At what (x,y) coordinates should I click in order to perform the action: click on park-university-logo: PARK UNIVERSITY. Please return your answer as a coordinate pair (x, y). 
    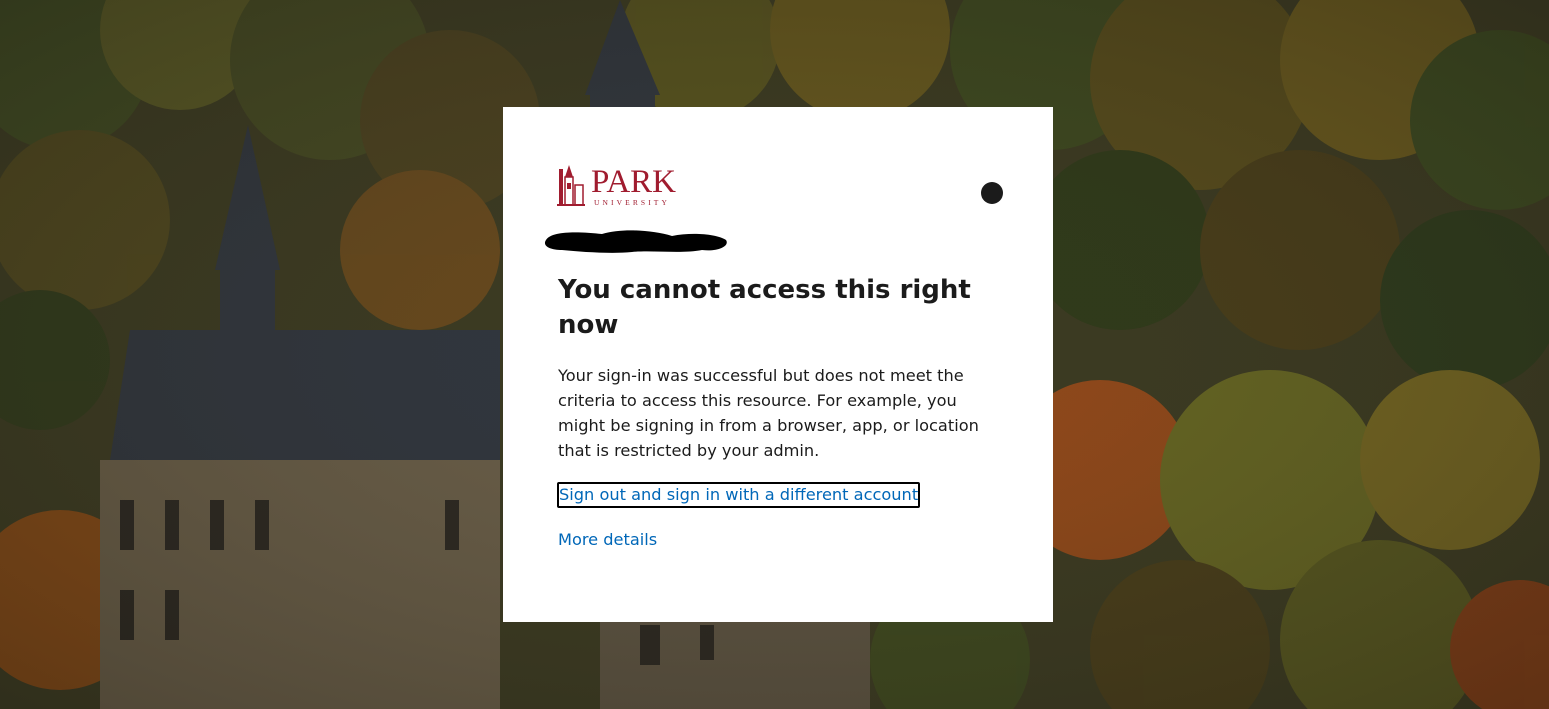
    Looking at the image, I should click on (628, 187).